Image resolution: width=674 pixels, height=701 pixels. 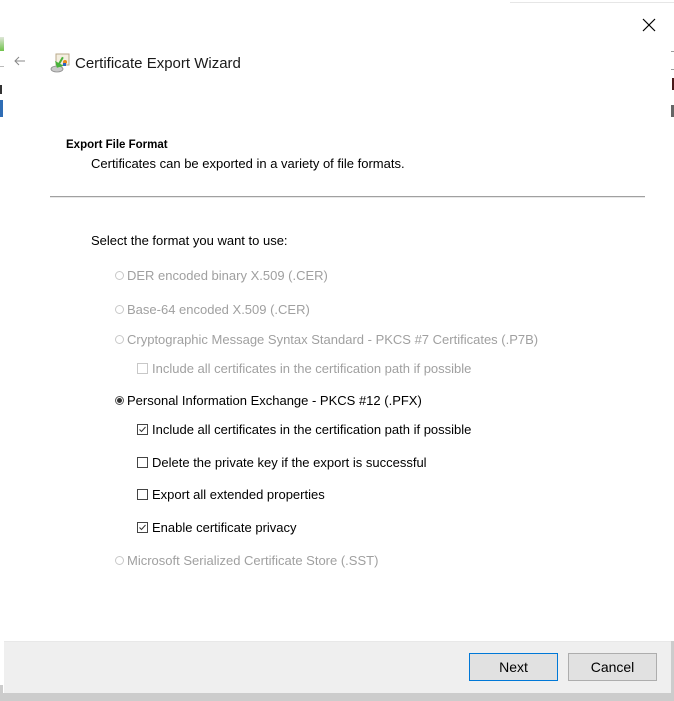 I want to click on back-arrow-icon, so click(x=20, y=63).